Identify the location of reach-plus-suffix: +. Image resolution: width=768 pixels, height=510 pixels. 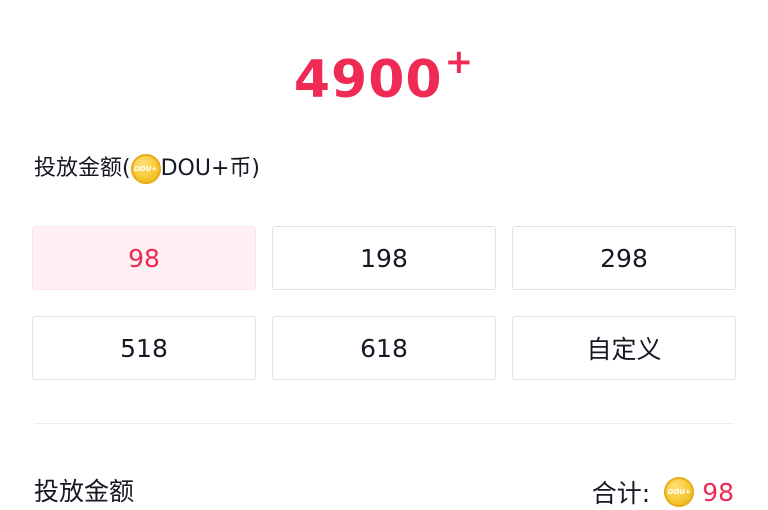
(459, 62).